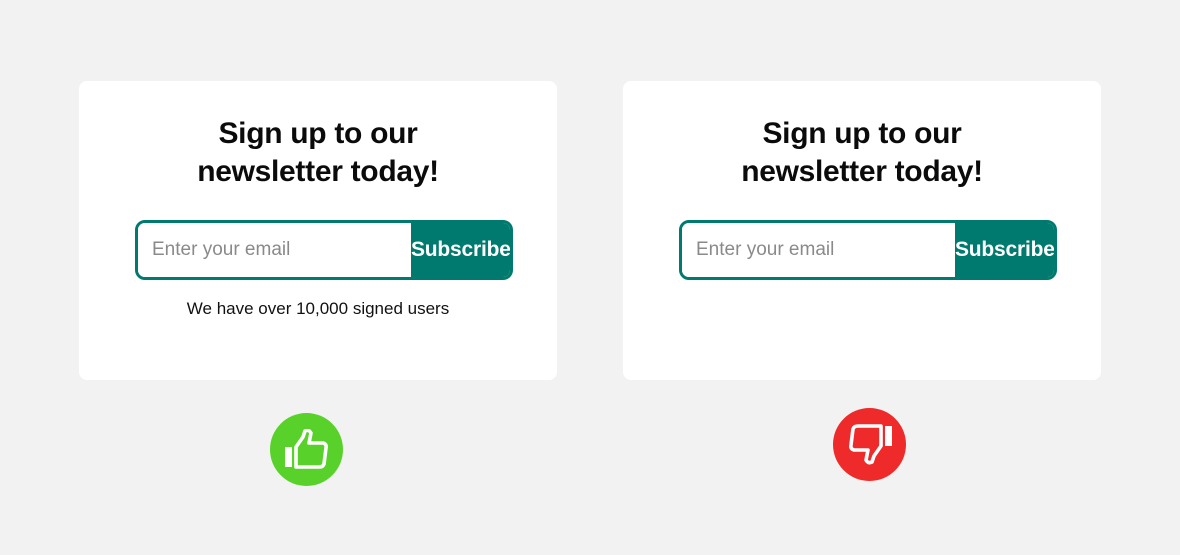 This screenshot has width=1180, height=555. I want to click on thumbs-up-glyph, so click(306, 448).